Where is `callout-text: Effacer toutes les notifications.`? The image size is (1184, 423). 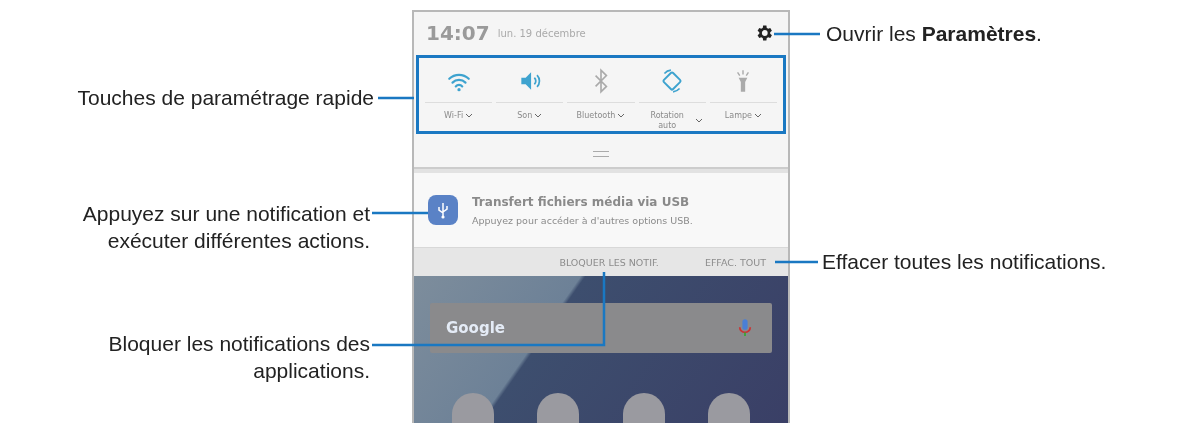
callout-text: Effacer toutes les notifications. is located at coordinates (964, 262).